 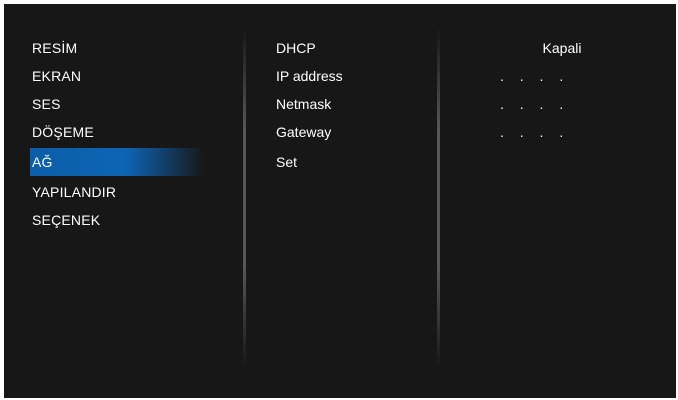 I want to click on netmask-value: . . . ., so click(x=532, y=104).